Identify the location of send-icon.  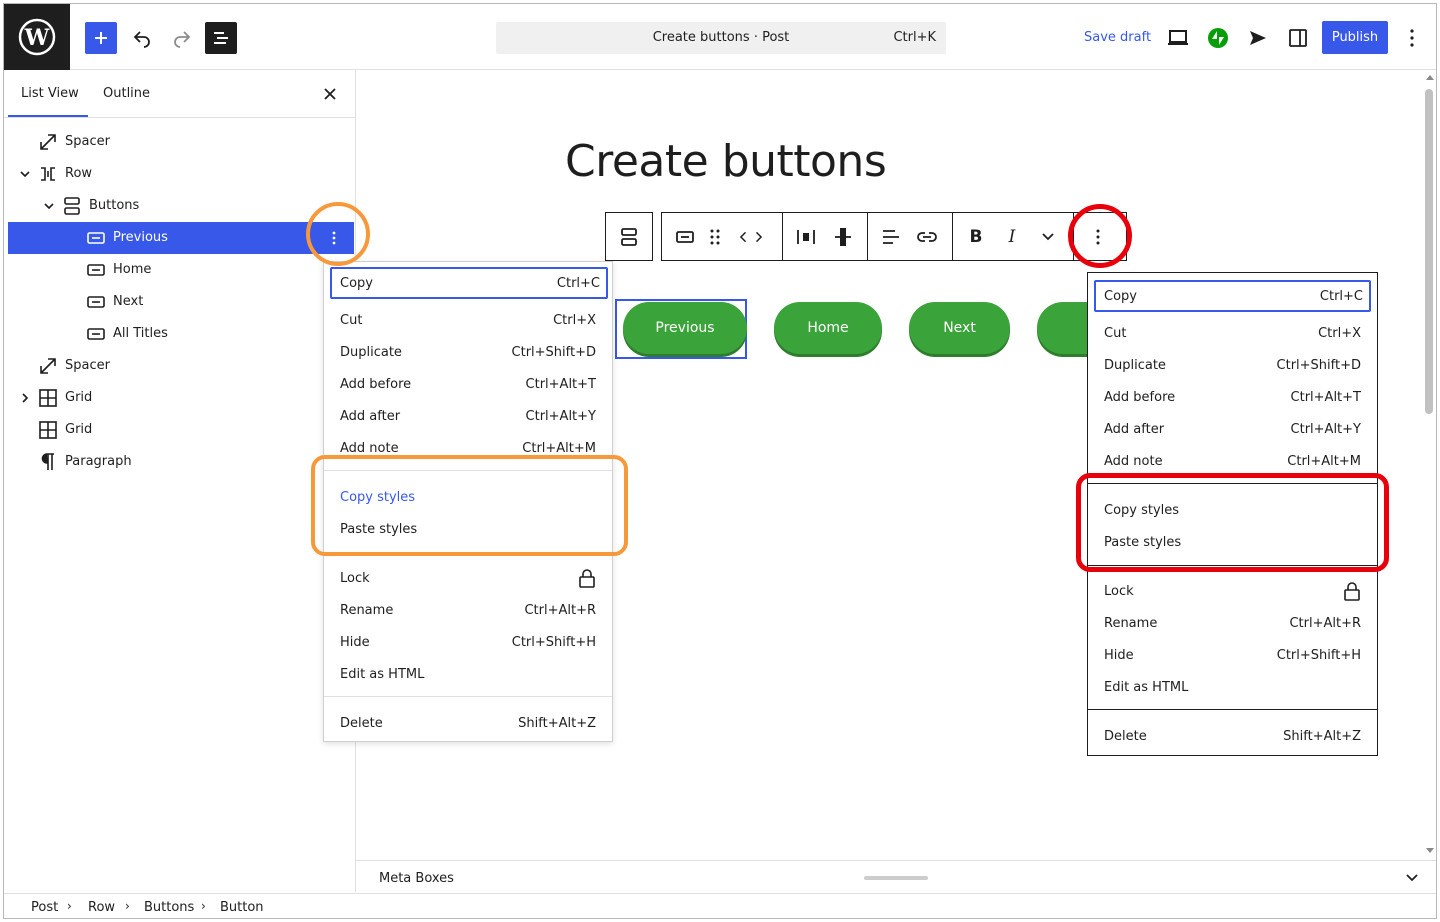
(1258, 38).